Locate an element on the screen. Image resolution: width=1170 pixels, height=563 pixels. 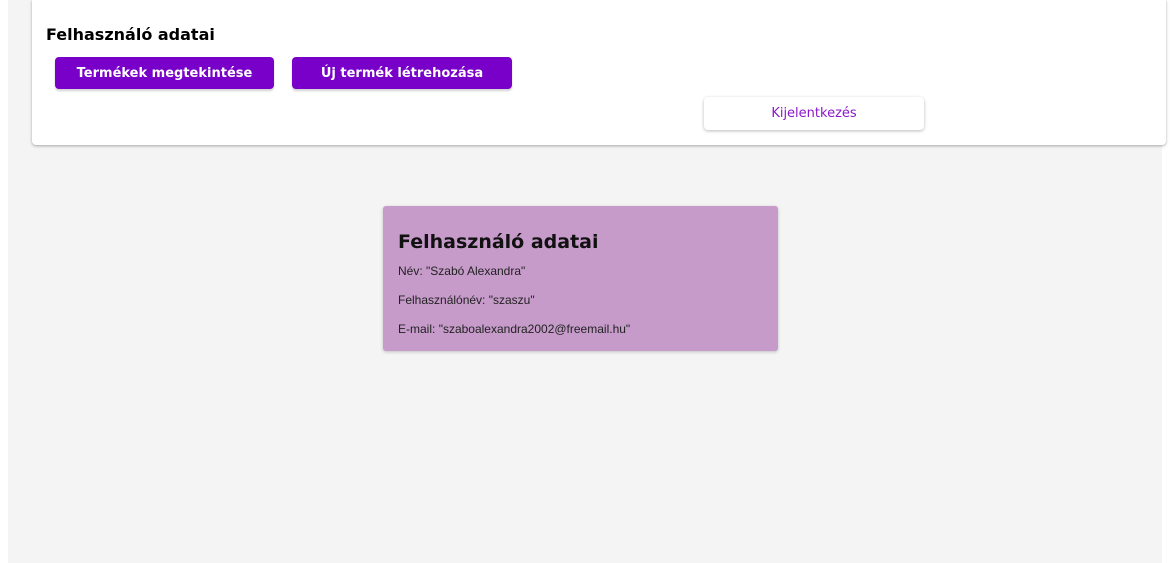
user-name-line: Név: "Szabó Alexandra" is located at coordinates (461, 271).